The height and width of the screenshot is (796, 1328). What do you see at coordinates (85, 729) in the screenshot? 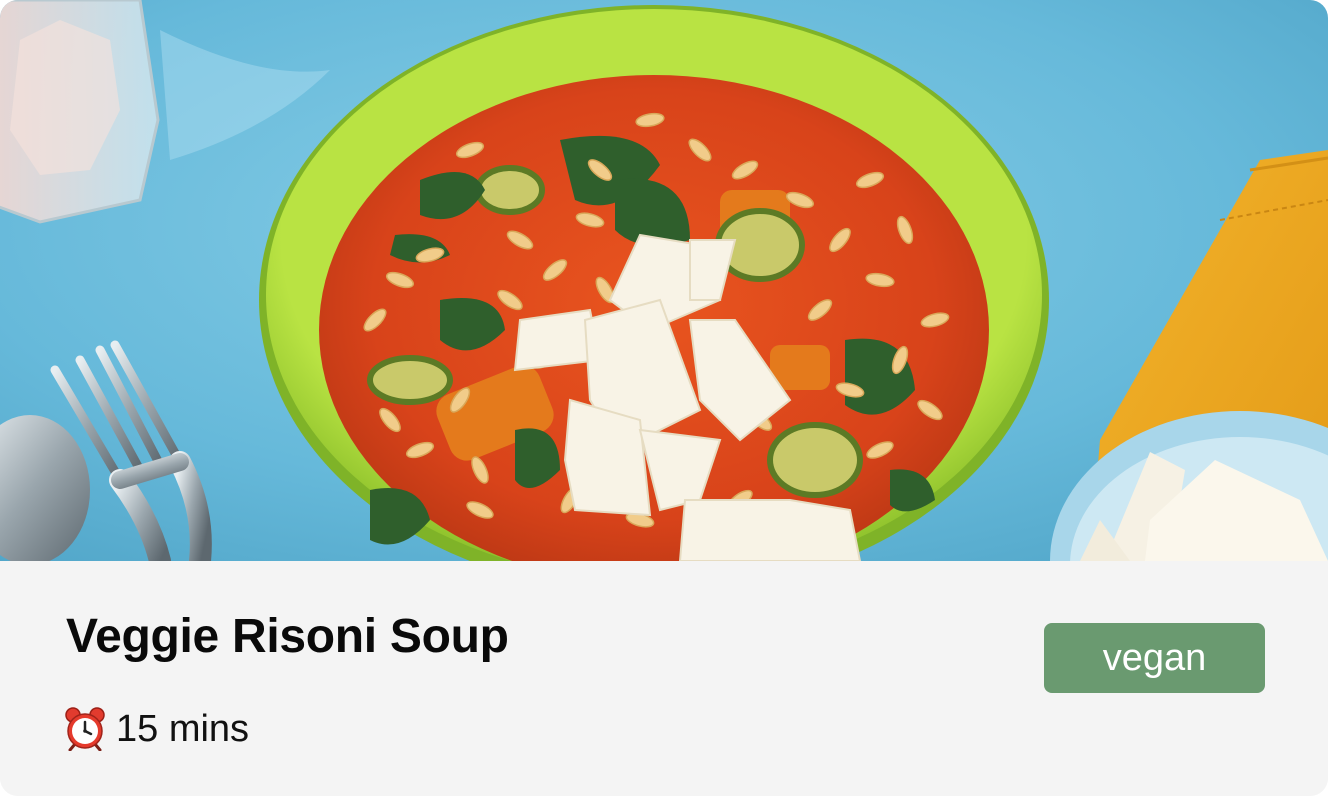
I see `alarm-clock-icon` at bounding box center [85, 729].